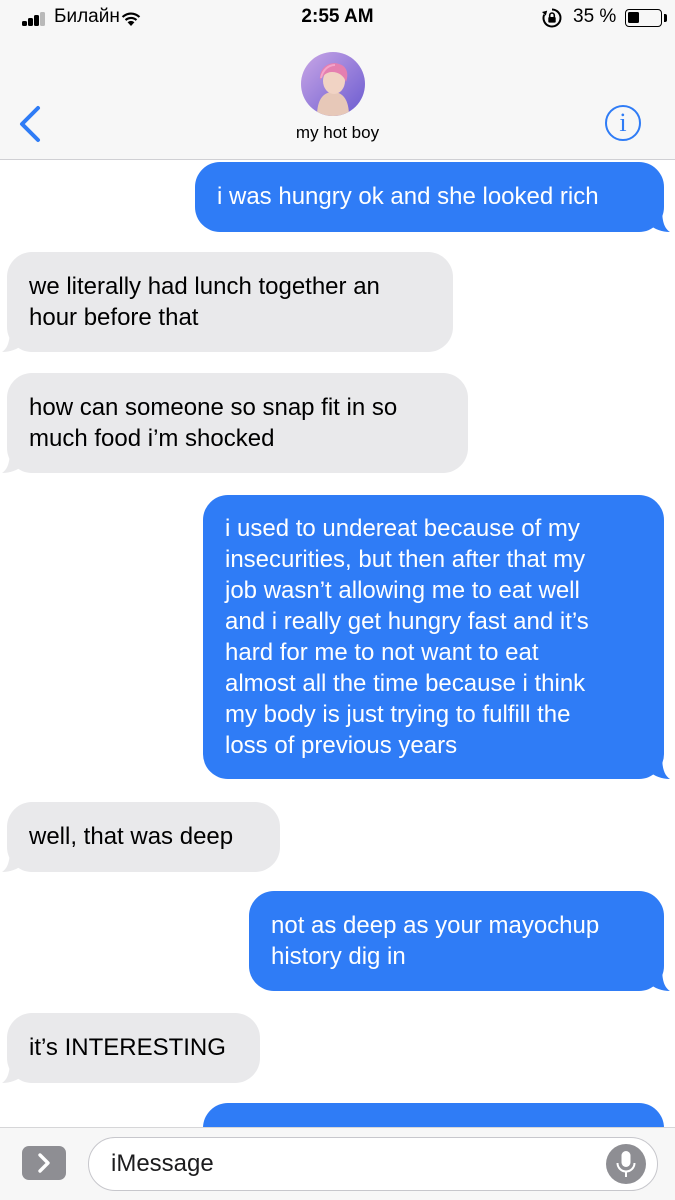 The height and width of the screenshot is (1200, 675). What do you see at coordinates (398, 714) in the screenshot?
I see `message-line: my body is just trying to fulfill the` at bounding box center [398, 714].